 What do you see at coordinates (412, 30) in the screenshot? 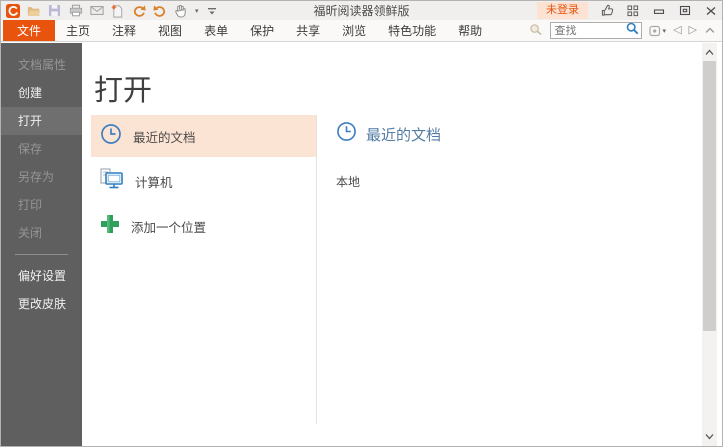
I see `tab-features: 特色功能` at bounding box center [412, 30].